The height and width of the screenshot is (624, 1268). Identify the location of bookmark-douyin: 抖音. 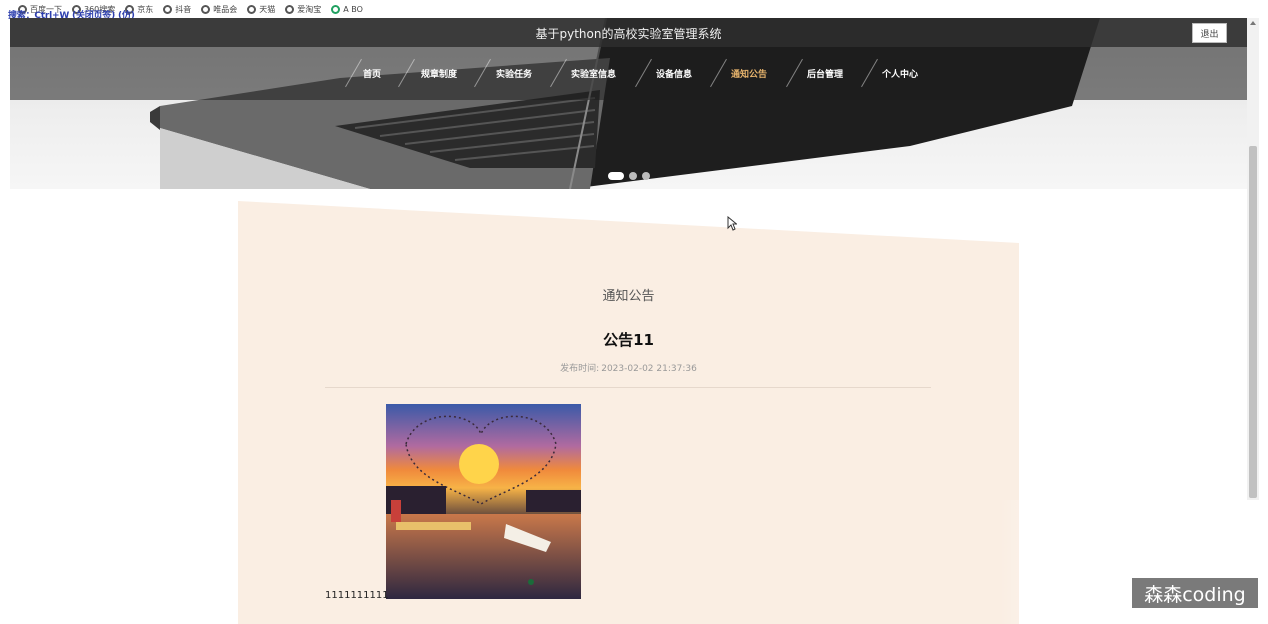
(177, 9).